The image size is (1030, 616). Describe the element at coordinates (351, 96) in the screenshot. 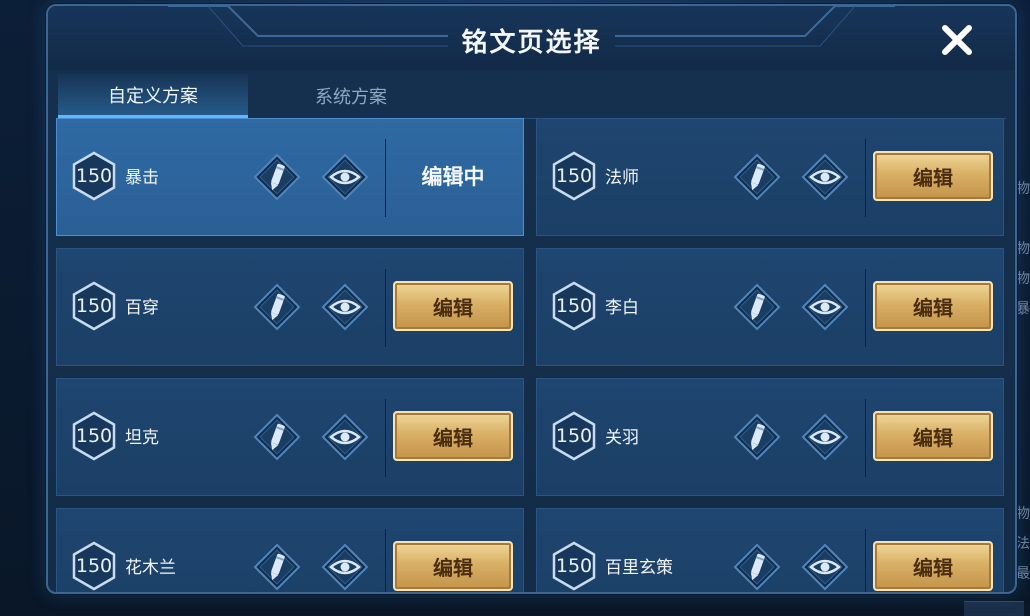

I see `tab-system-plan: 系统方案` at that location.